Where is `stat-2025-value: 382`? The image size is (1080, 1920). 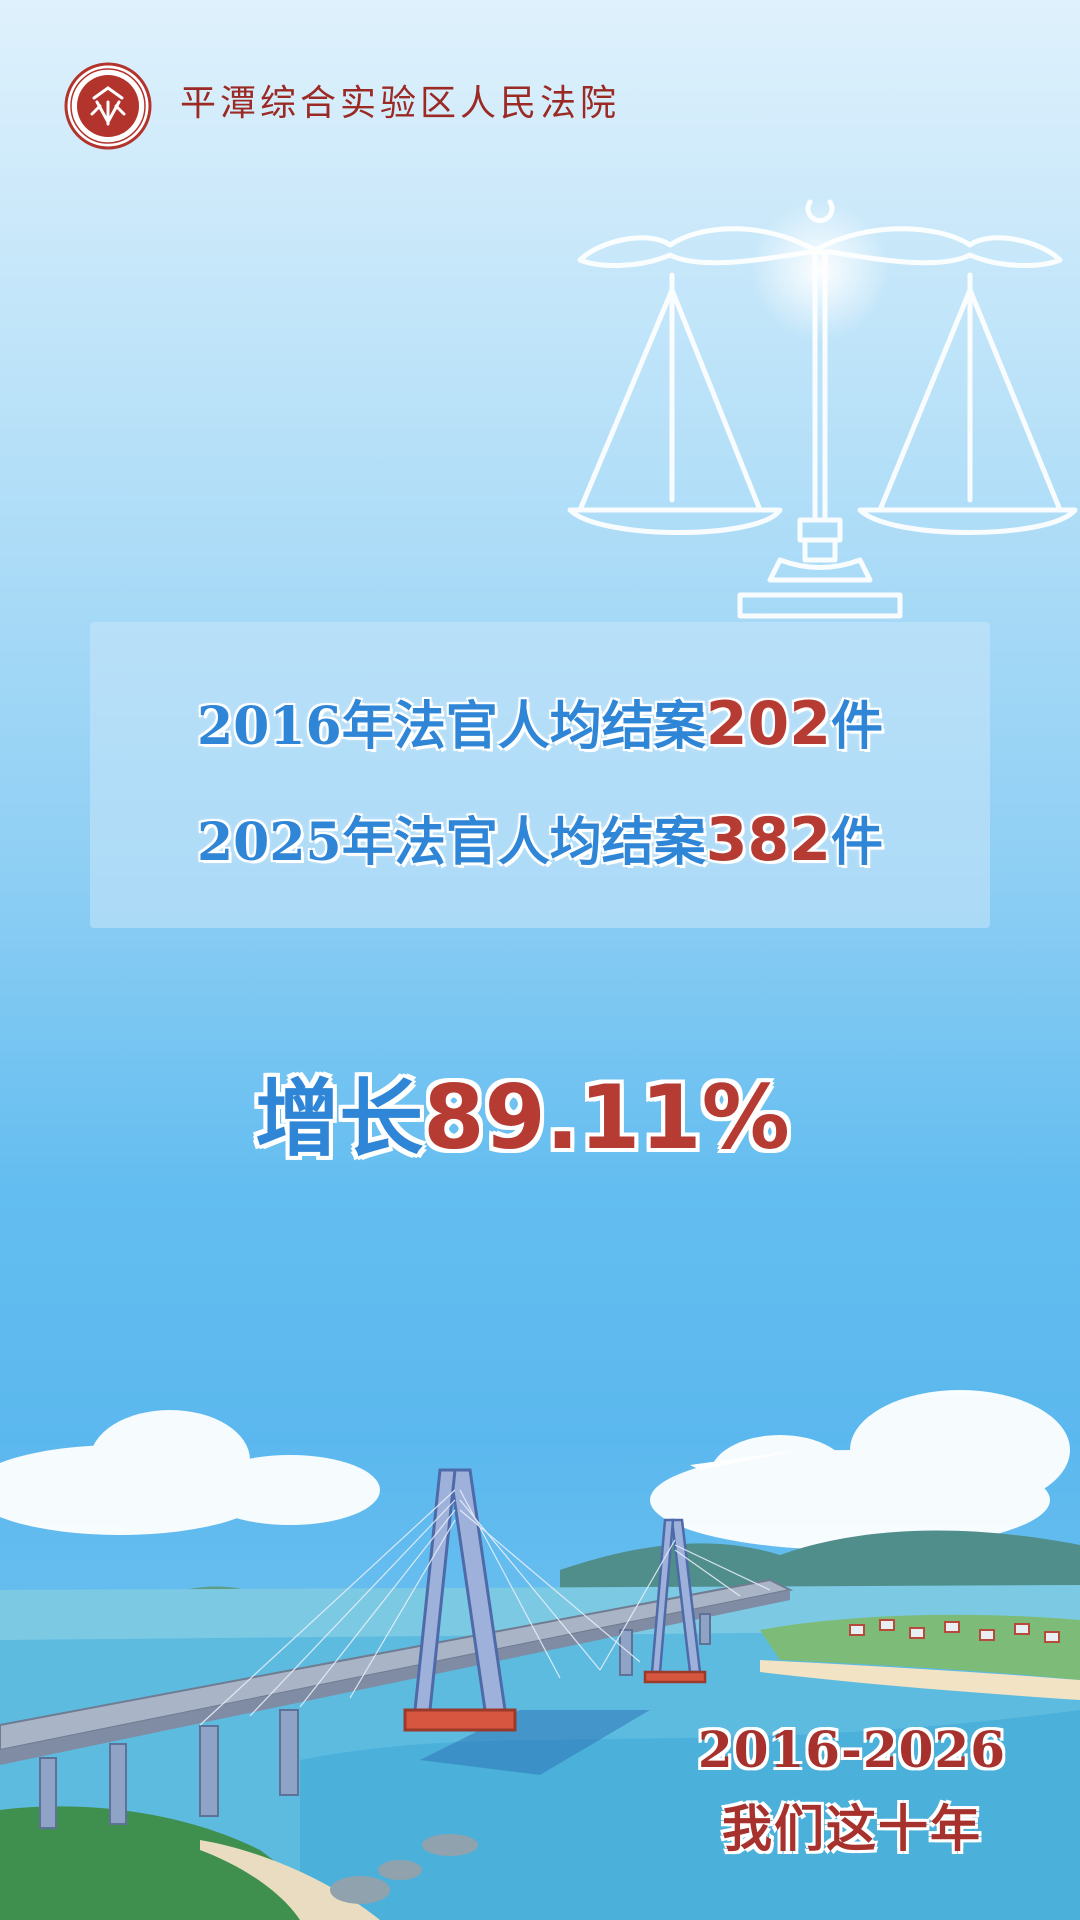 stat-2025-value: 382 is located at coordinates (768, 840).